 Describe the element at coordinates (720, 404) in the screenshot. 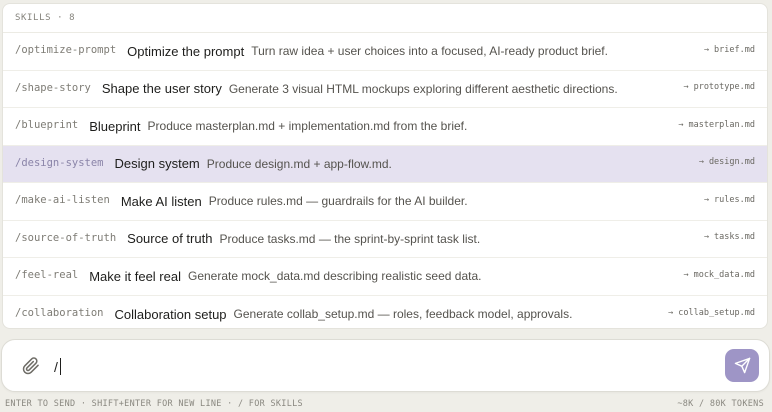

I see `token-counter: ~8K / 80K TOKENS` at that location.